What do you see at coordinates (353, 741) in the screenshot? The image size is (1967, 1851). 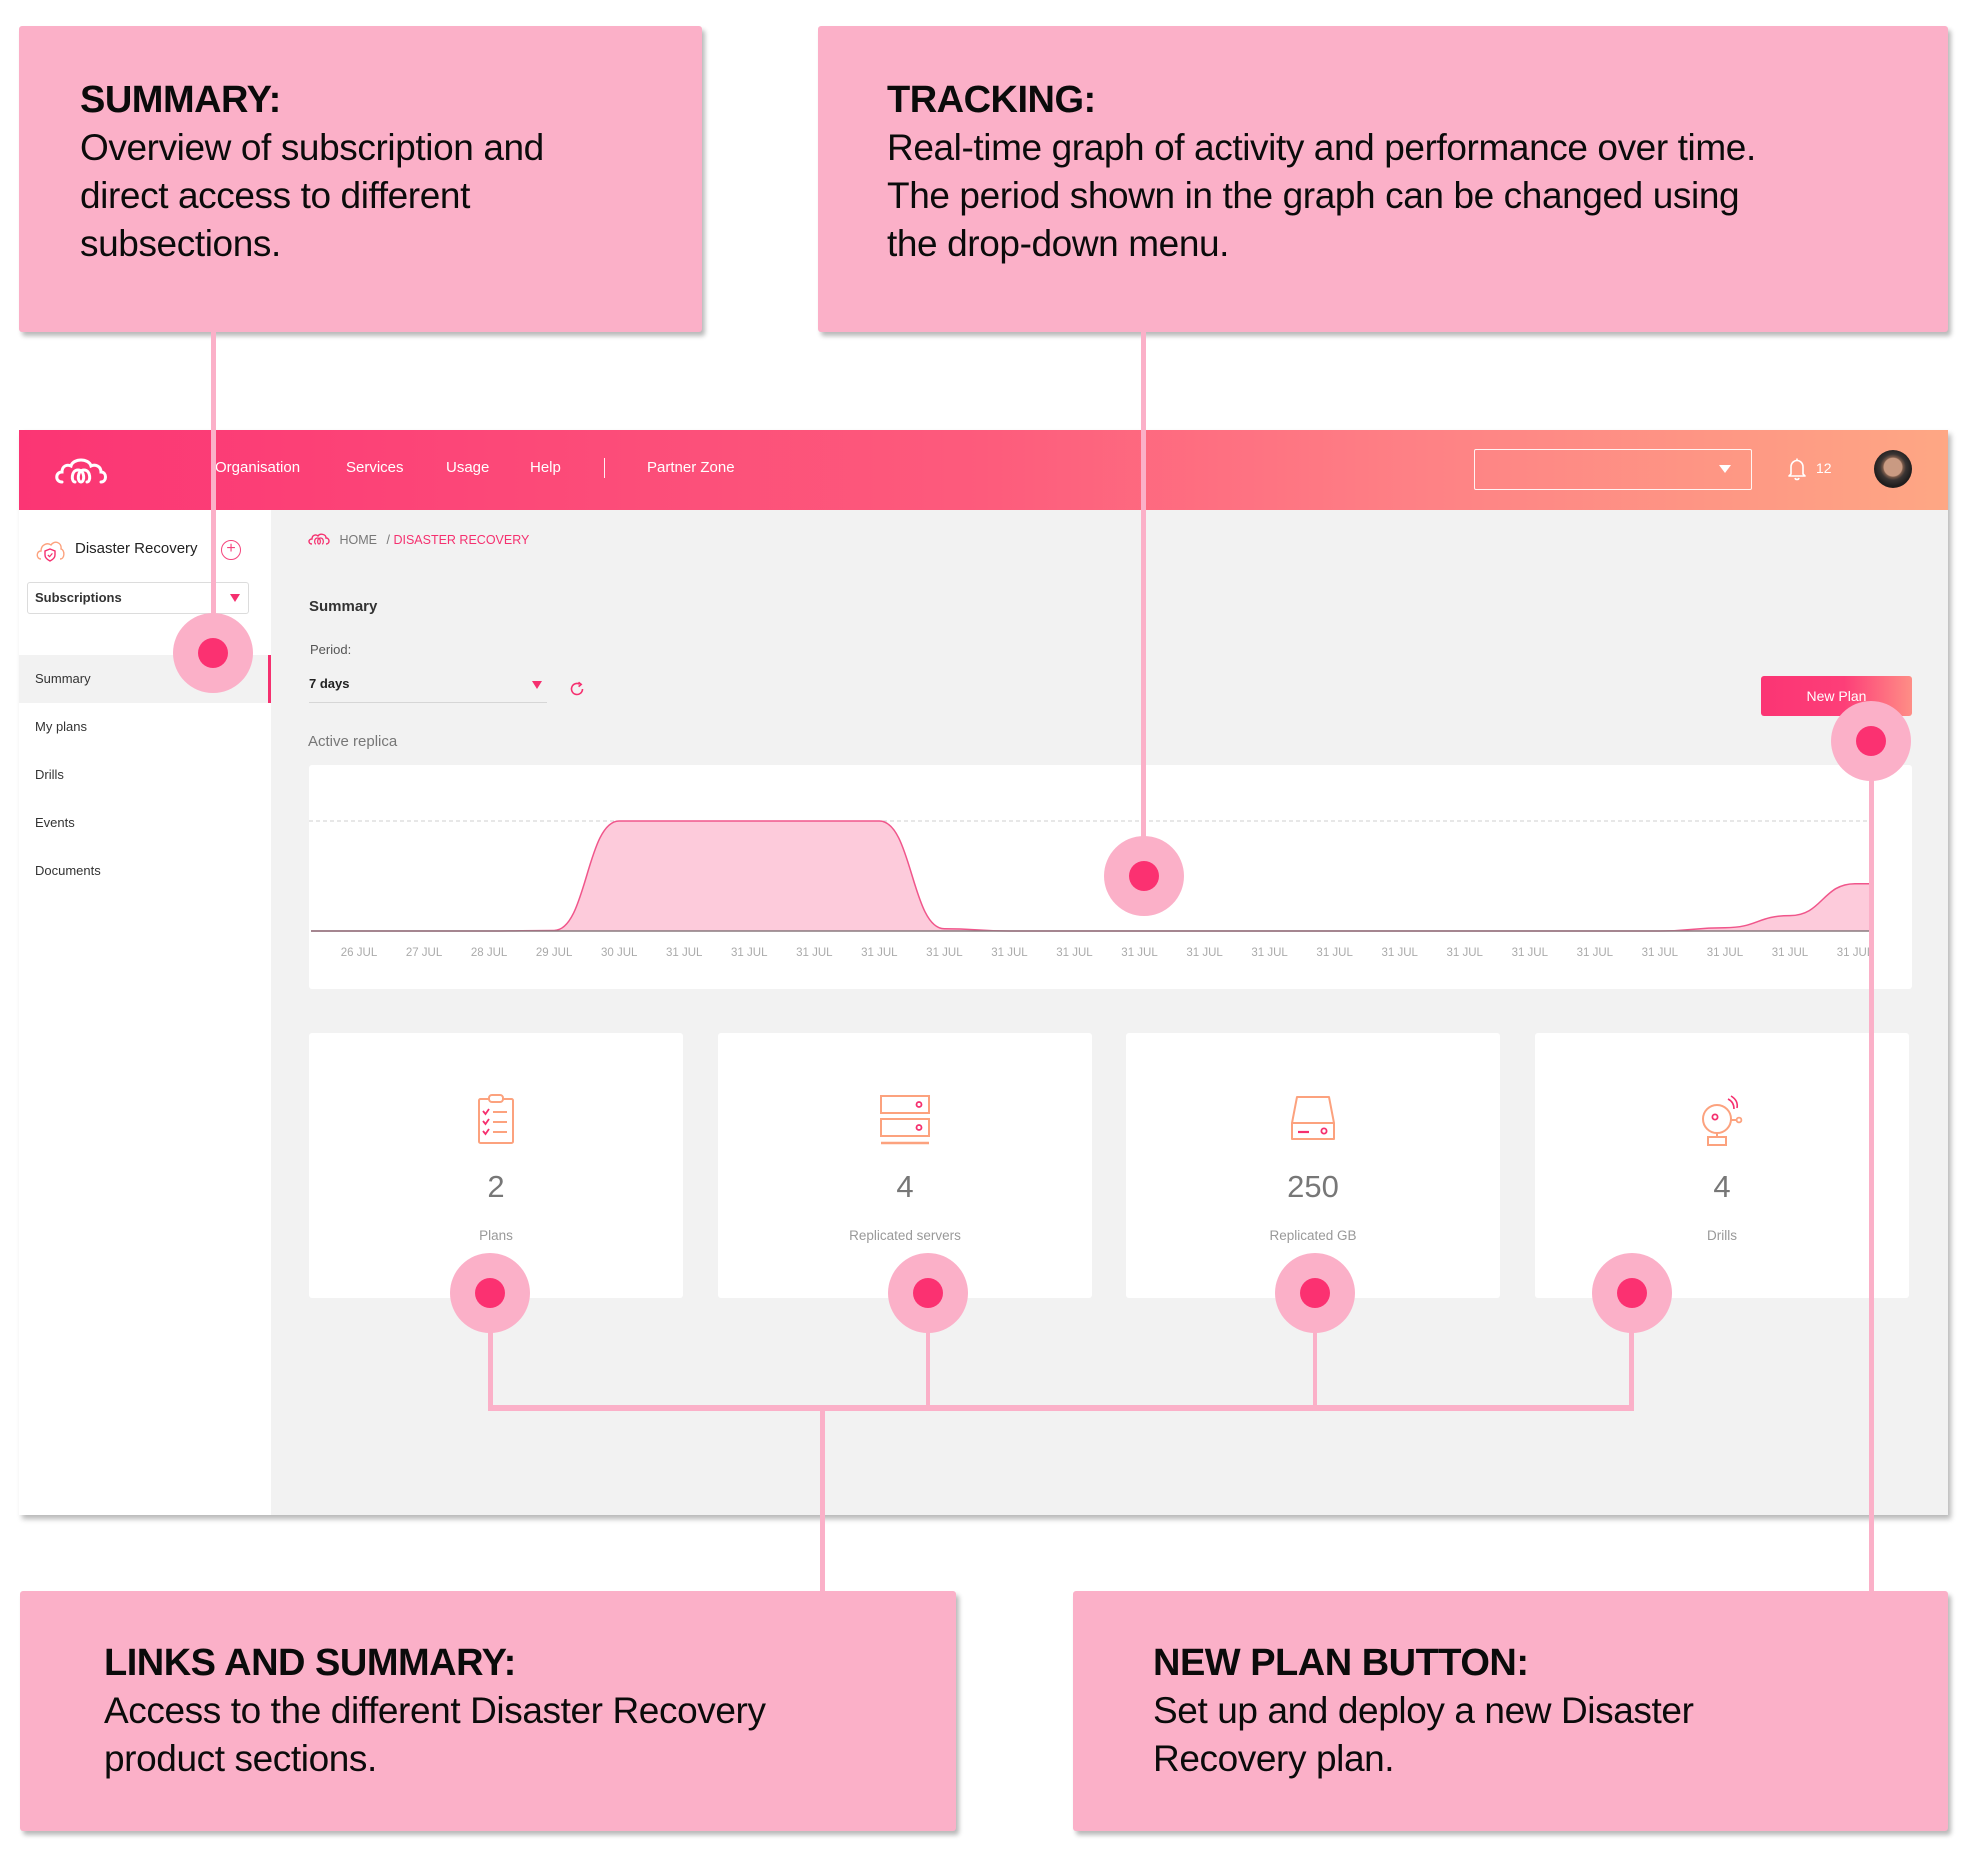 I see `chart-title: Active replica` at bounding box center [353, 741].